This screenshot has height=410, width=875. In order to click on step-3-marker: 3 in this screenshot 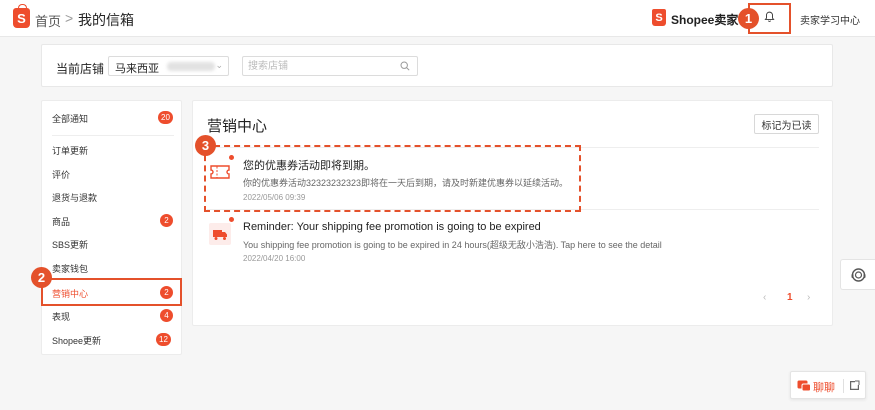, I will do `click(205, 145)`.